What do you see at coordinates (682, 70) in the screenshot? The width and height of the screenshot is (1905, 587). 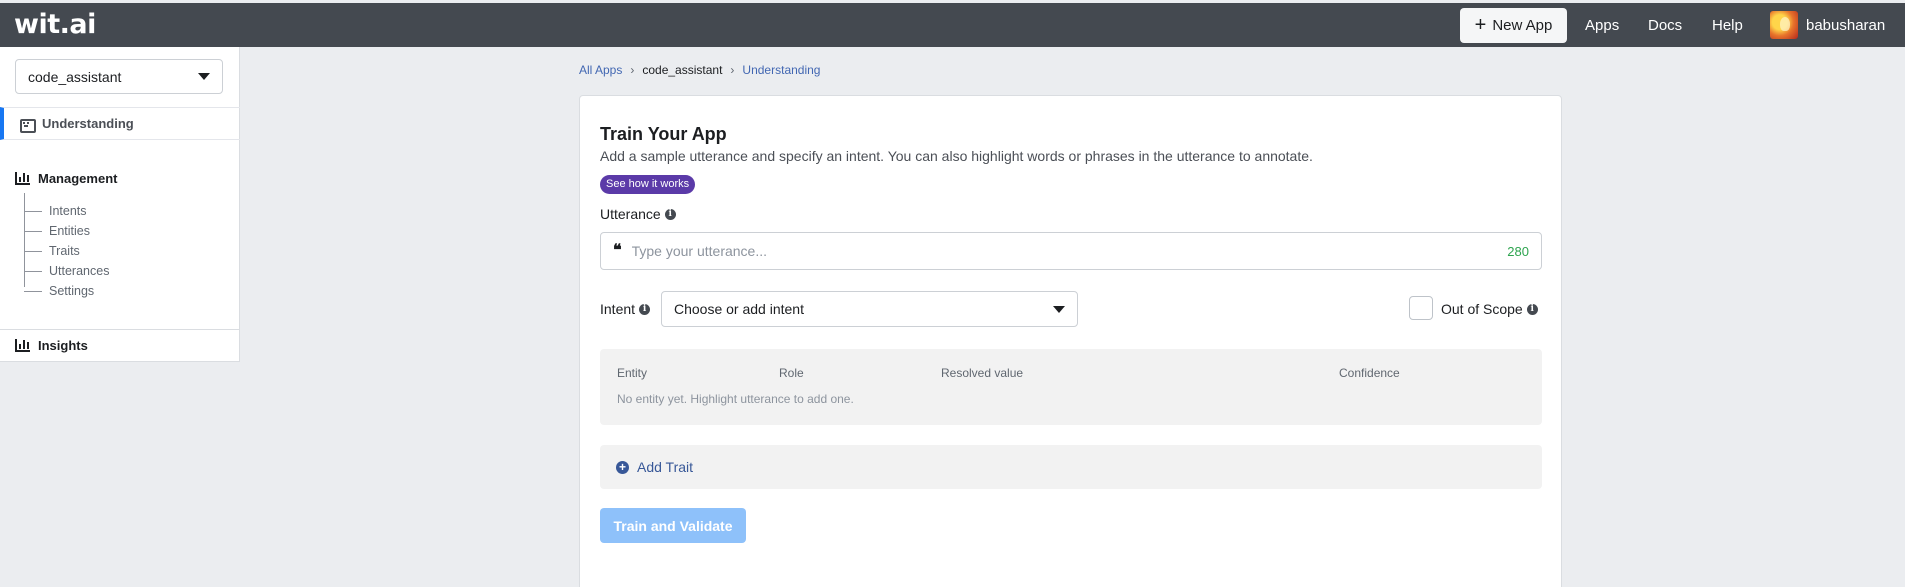 I see `breadcrumb-app: code_assistant` at bounding box center [682, 70].